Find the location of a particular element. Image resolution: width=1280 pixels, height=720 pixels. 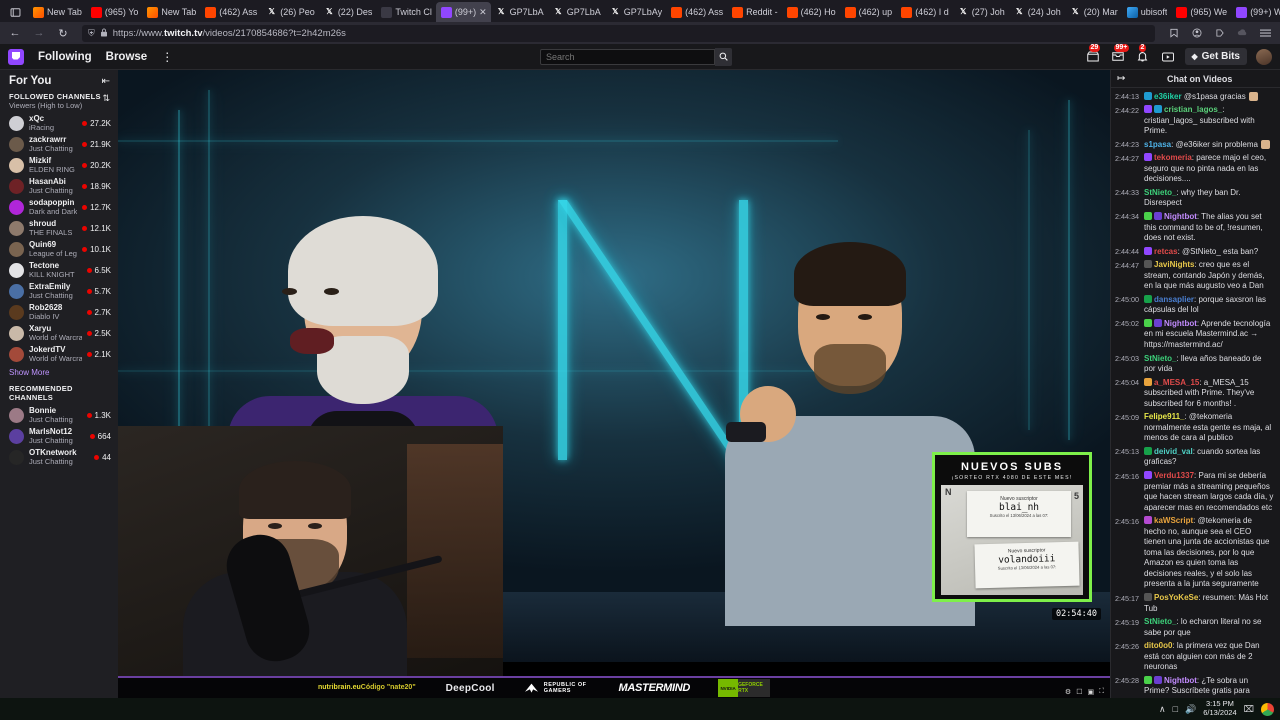

browser-tab: Twitch Cl is located at coordinates (406, 12).